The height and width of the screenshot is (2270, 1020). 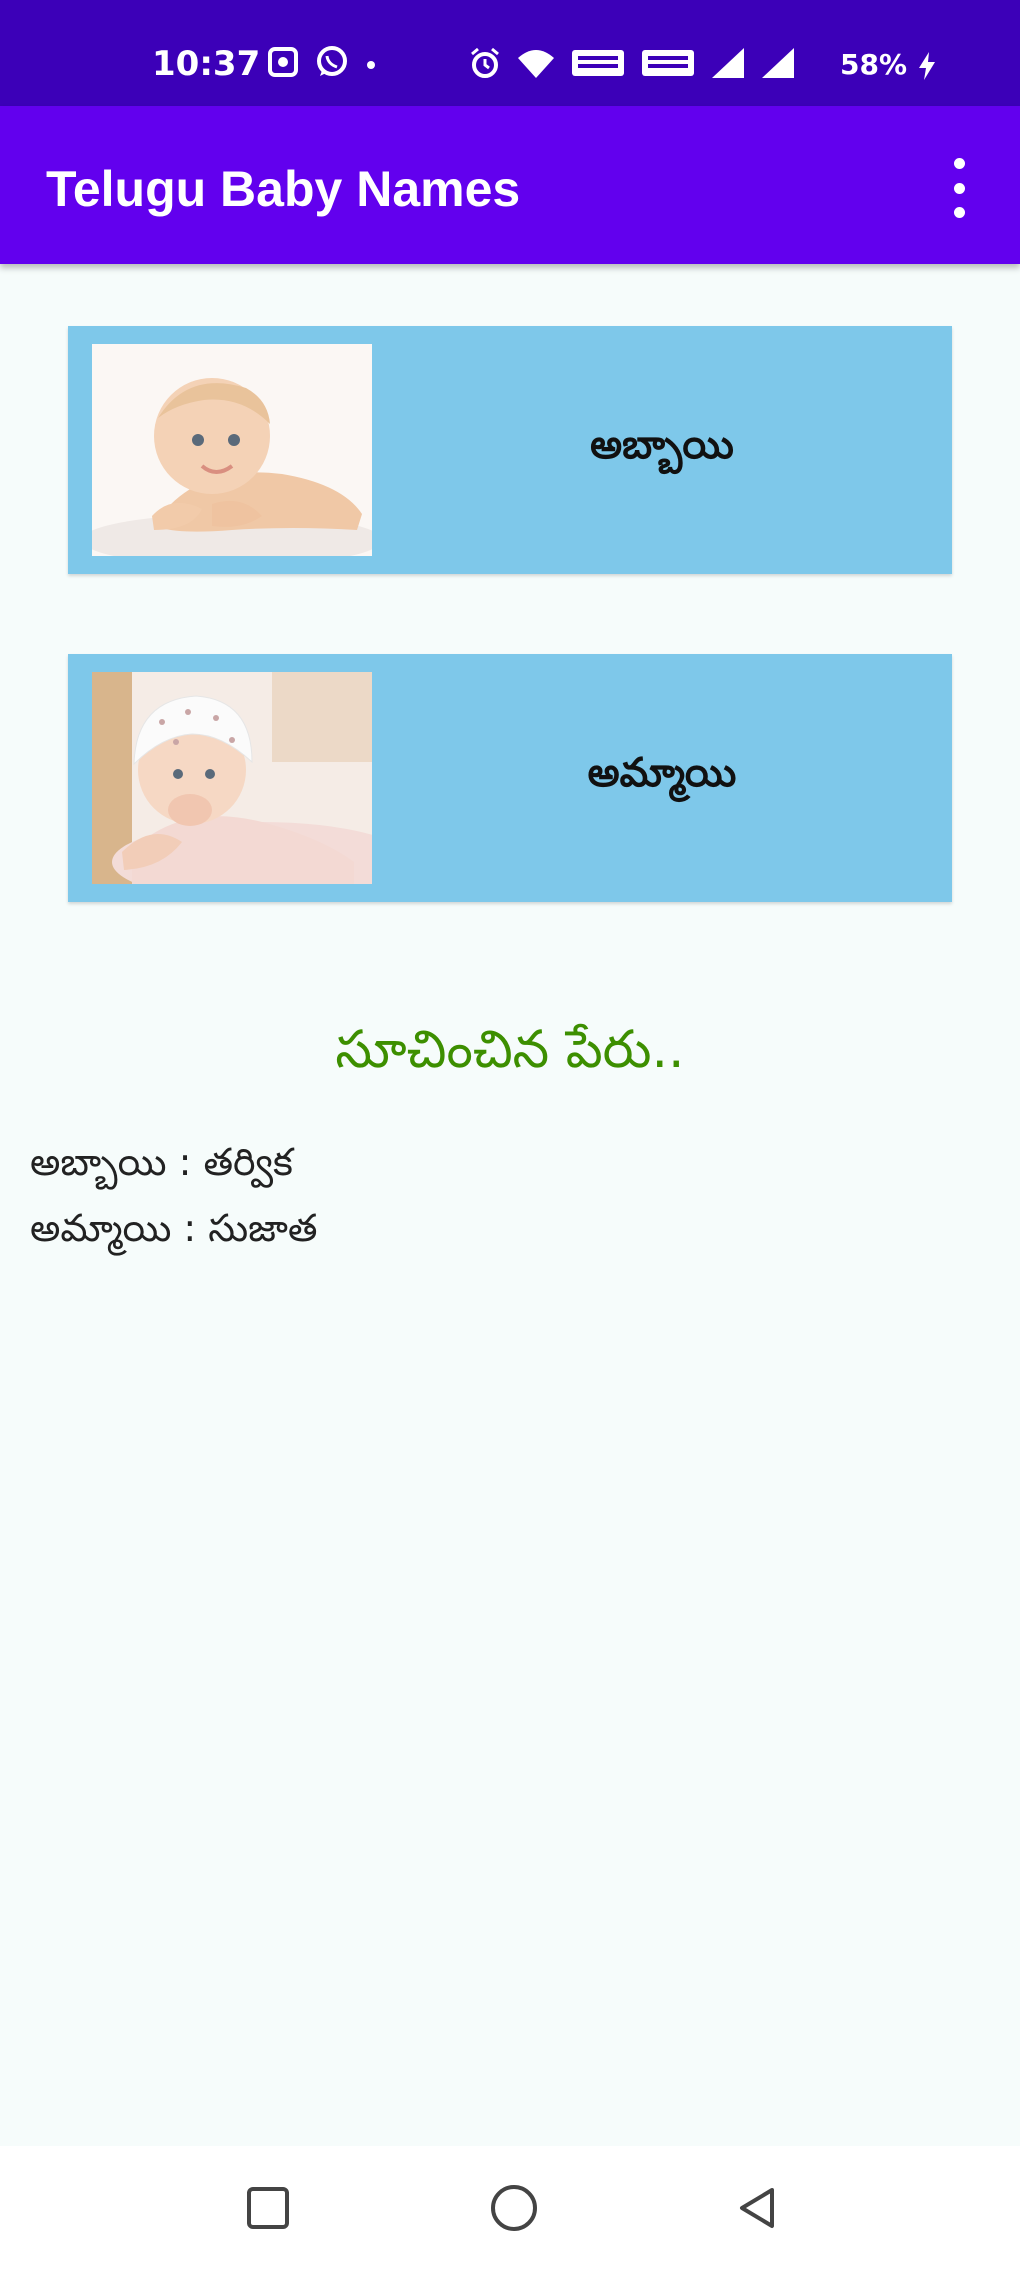 I want to click on status-time: 10:37, so click(x=206, y=64).